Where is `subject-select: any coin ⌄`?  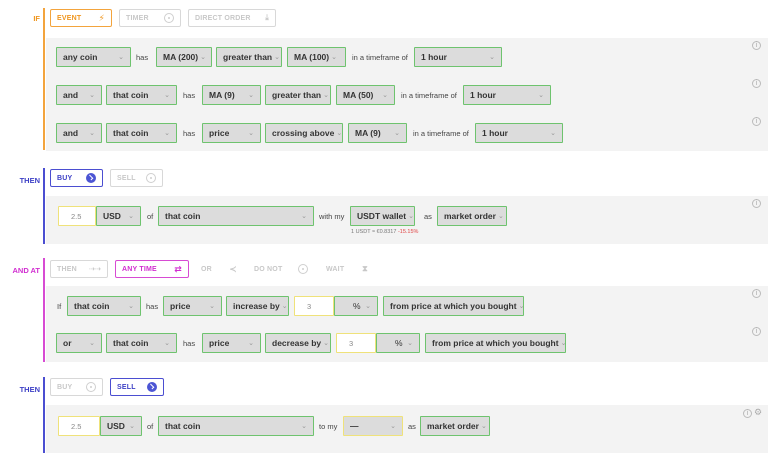
subject-select: any coin ⌄ is located at coordinates (93, 57).